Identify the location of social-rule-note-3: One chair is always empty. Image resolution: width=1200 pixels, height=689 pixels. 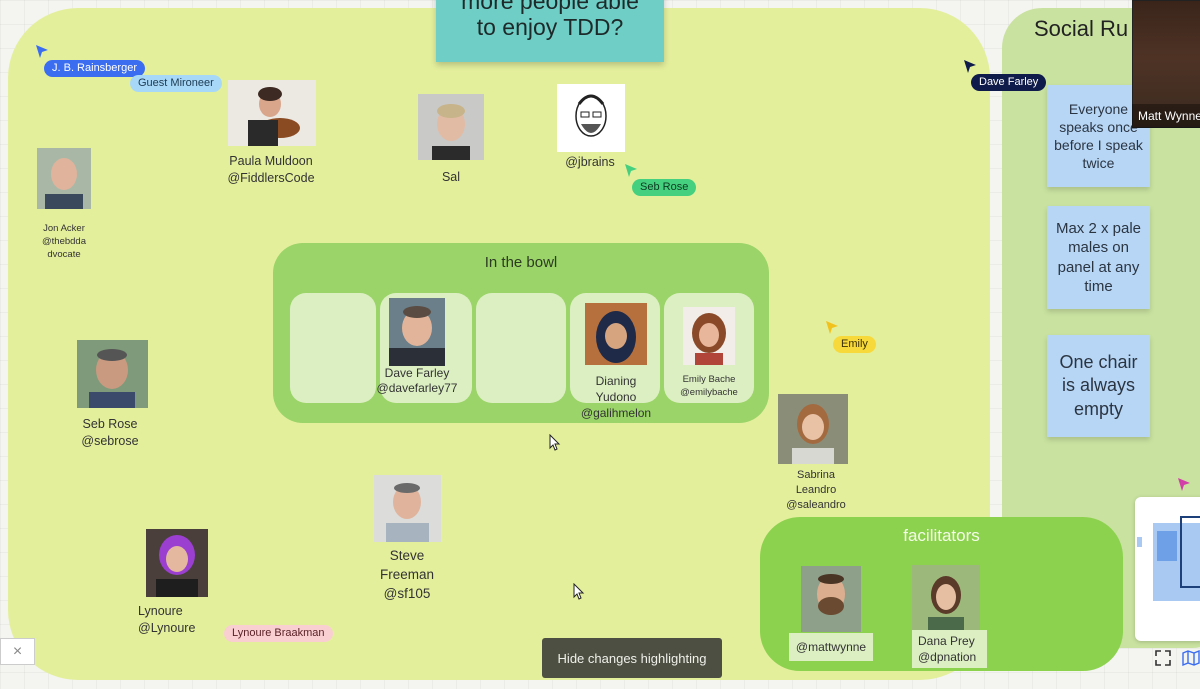
(1098, 386).